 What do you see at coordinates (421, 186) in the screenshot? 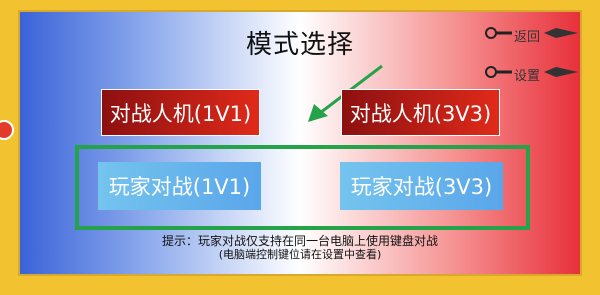
I see `pvp-3v3-button: 玩家对战(3V3)` at bounding box center [421, 186].